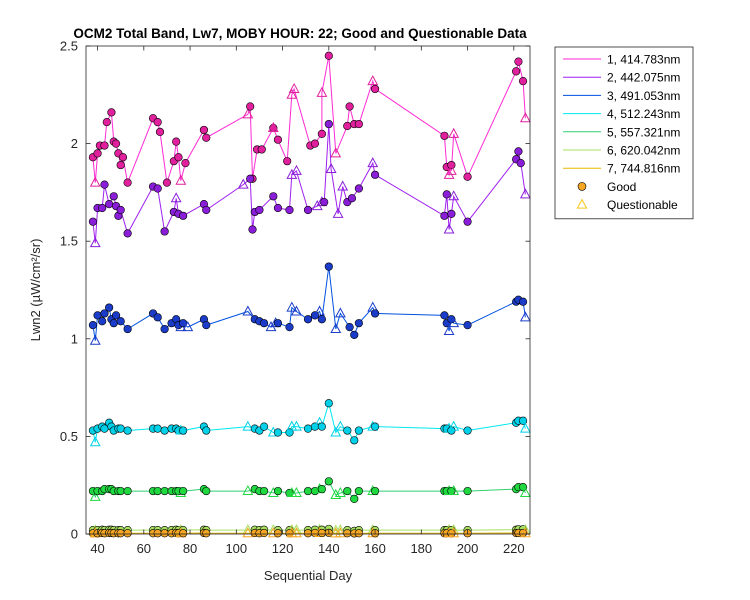 This screenshot has height=600, width=750. What do you see at coordinates (97, 548) in the screenshot?
I see `x-tick-label: 40` at bounding box center [97, 548].